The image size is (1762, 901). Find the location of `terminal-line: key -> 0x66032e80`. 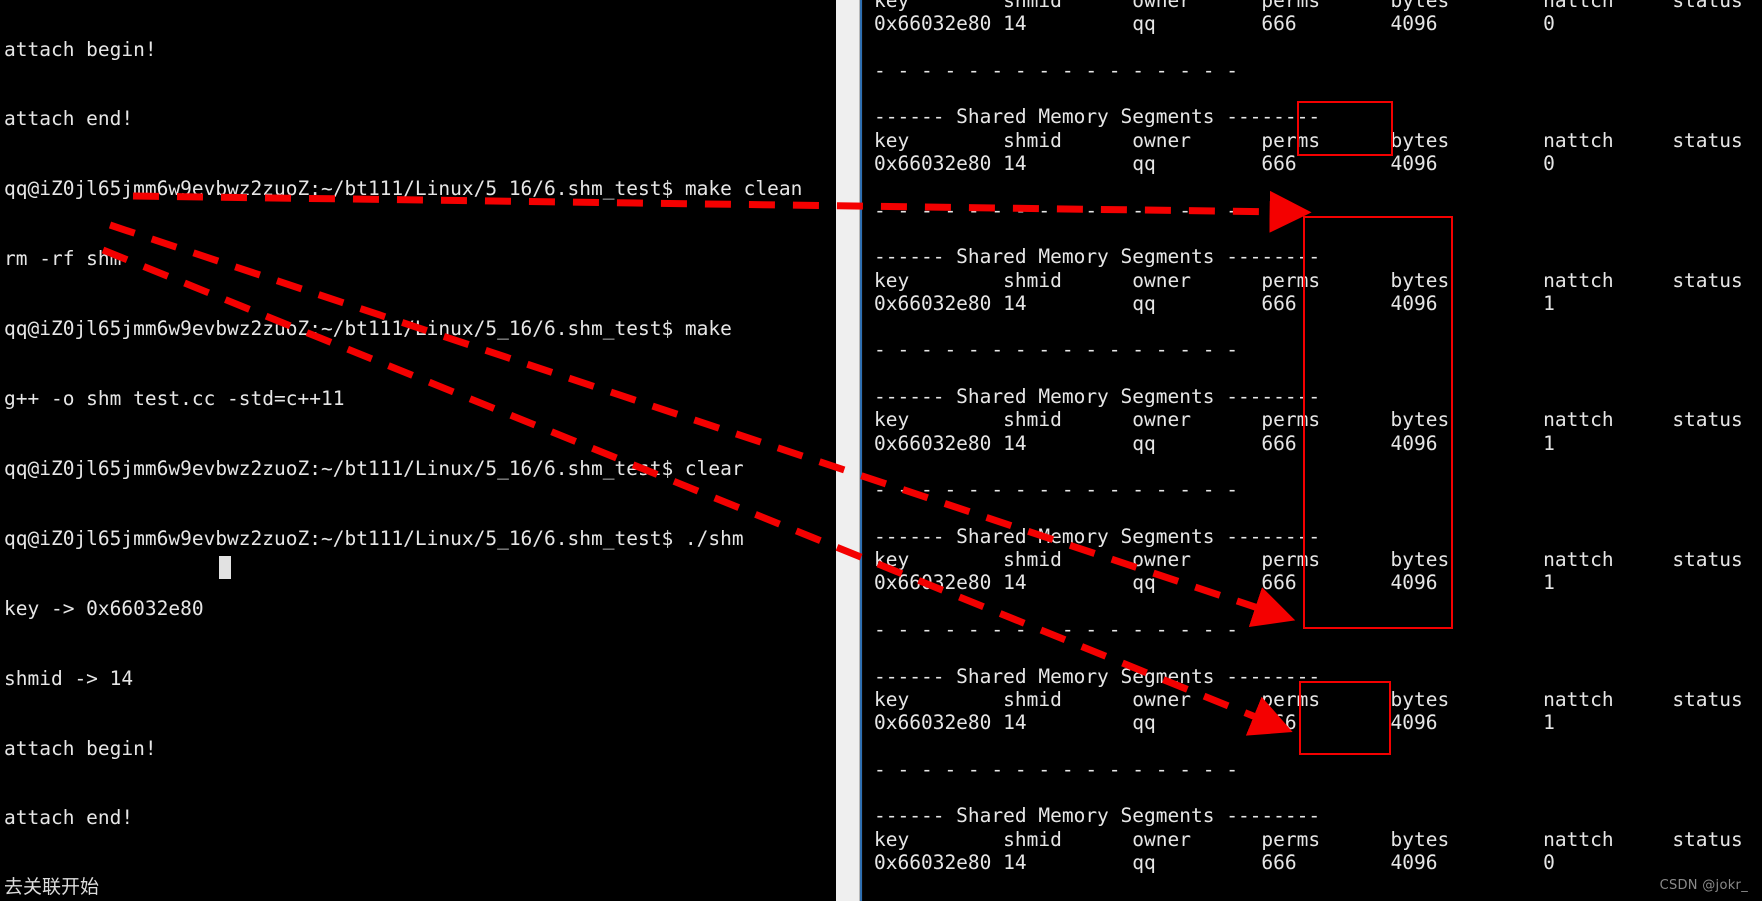

terminal-line: key -> 0x66032e80 is located at coordinates (104, 608).